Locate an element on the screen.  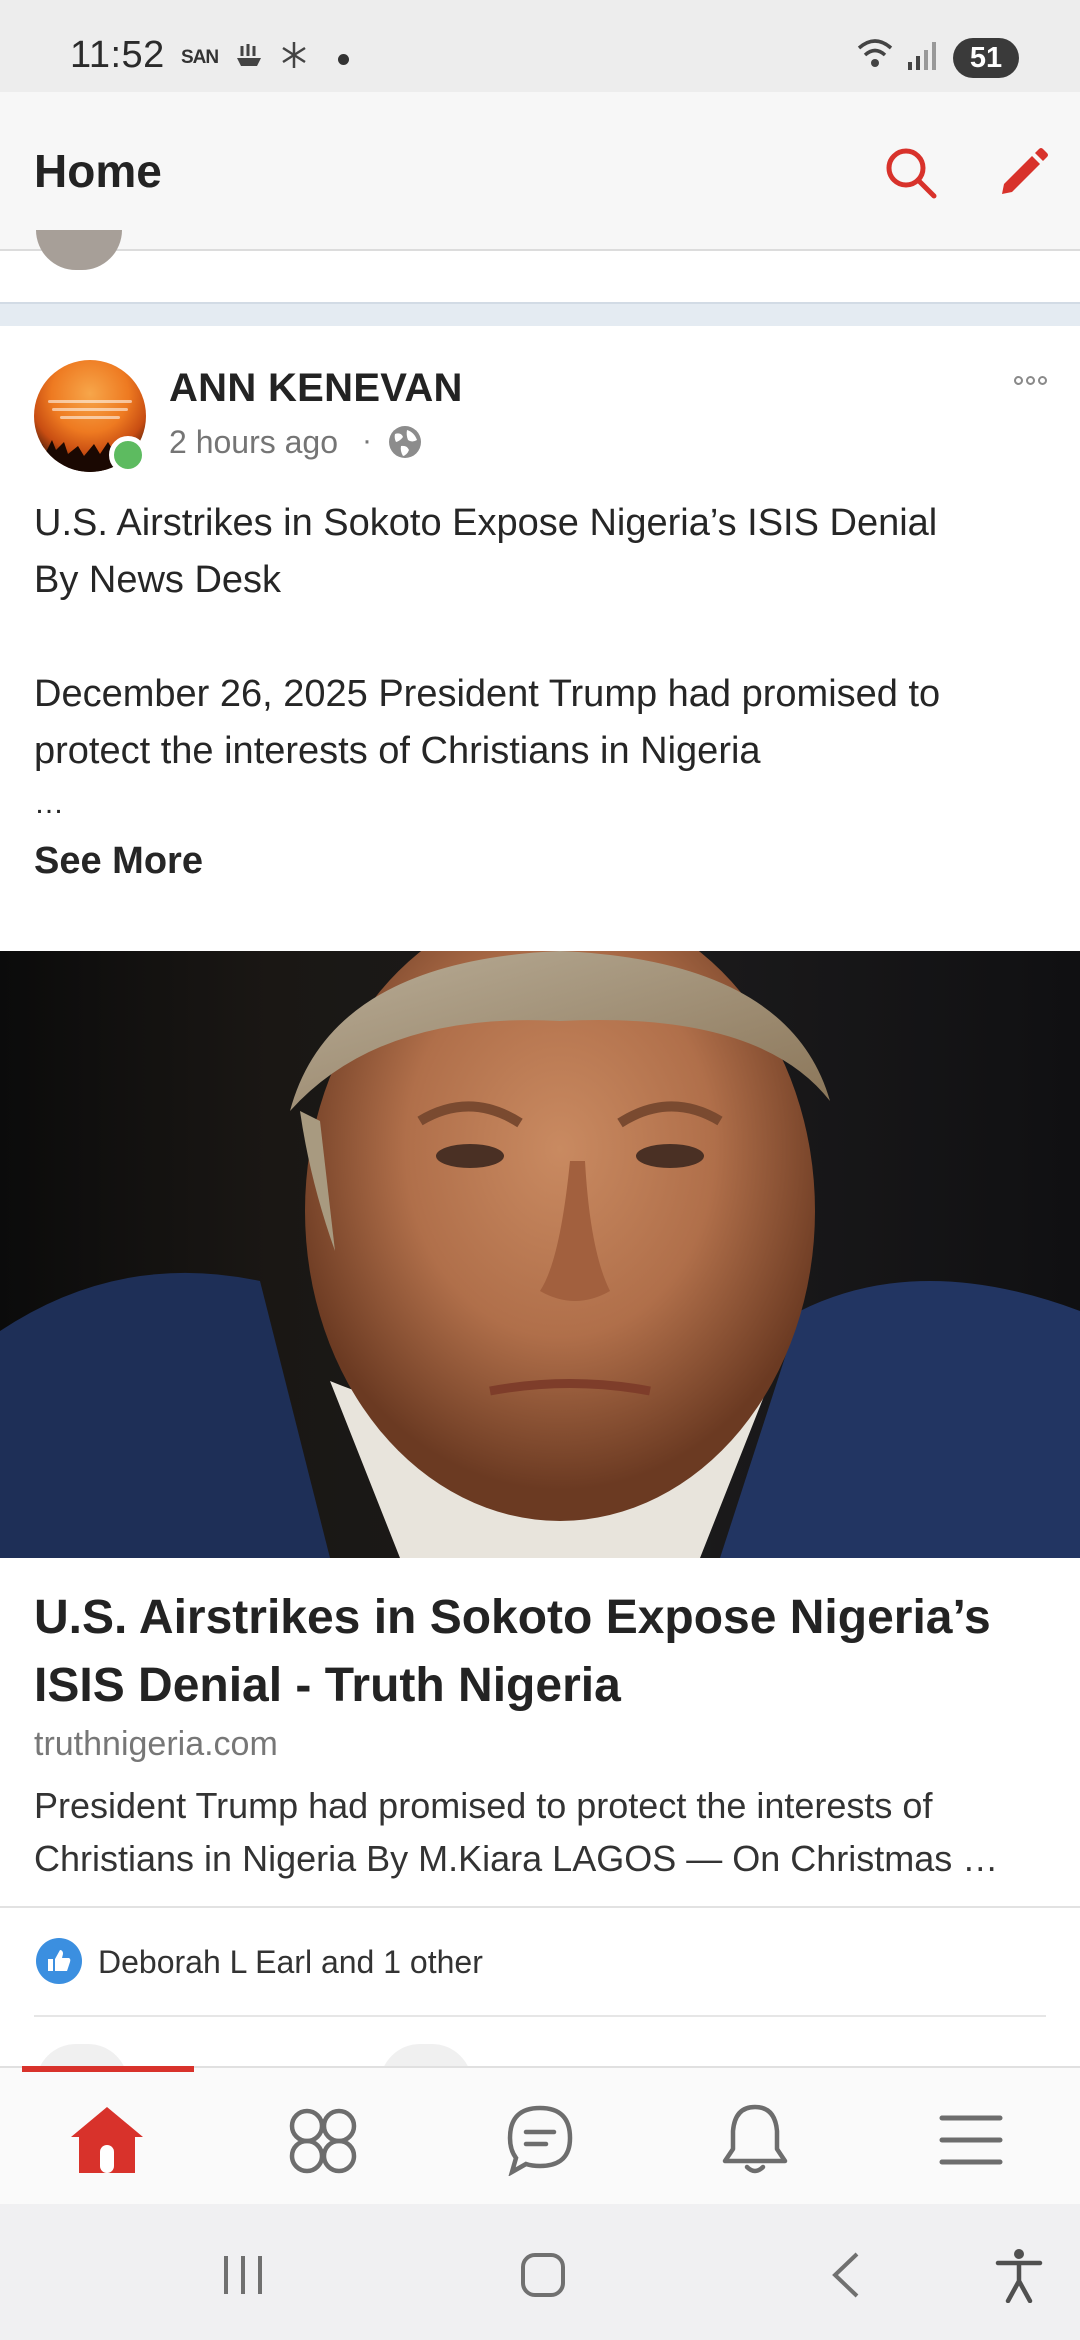
reactions-summary: Deborah L Earl and 1 other is located at coordinates (290, 1962).